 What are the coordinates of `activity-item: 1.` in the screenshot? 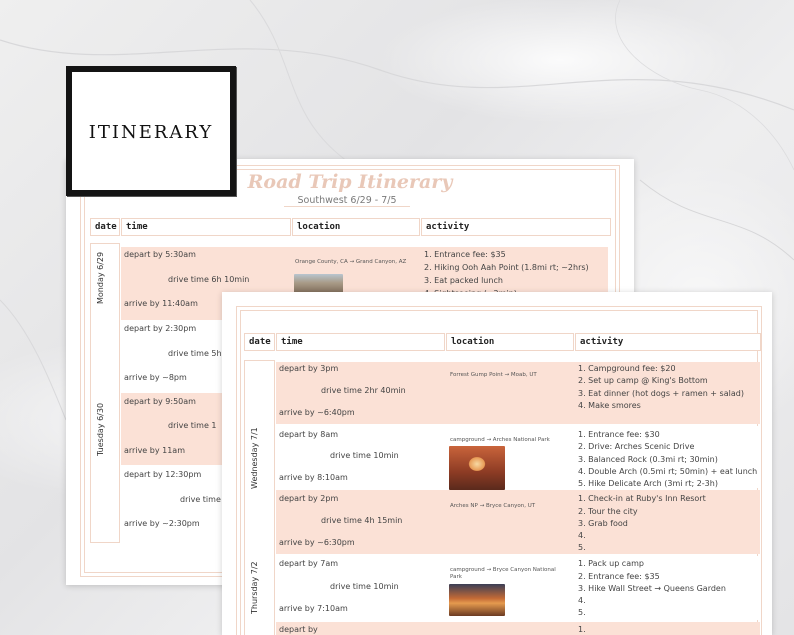 It's located at (582, 629).